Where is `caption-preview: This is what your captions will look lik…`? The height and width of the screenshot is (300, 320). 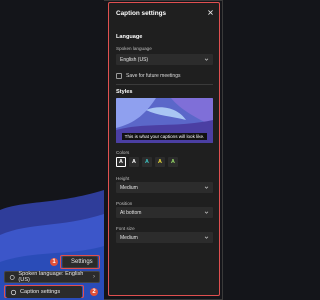 caption-preview: This is what your captions will look lik… is located at coordinates (164, 120).